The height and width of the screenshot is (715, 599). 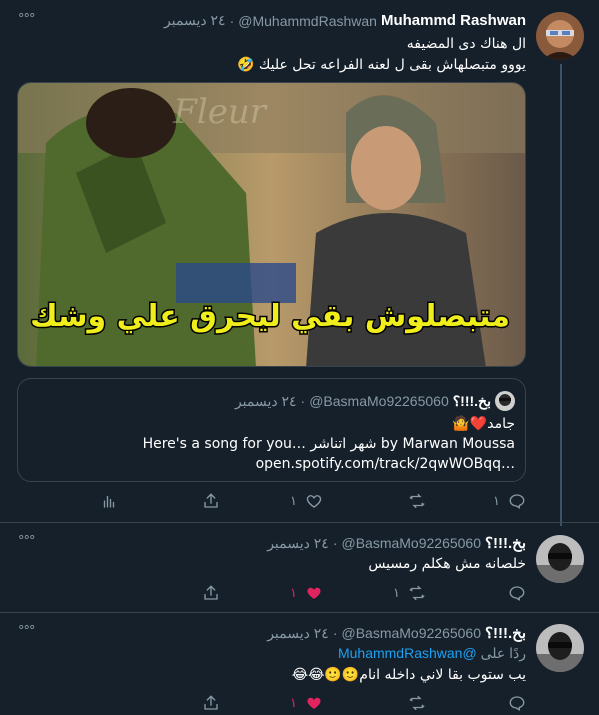 I want to click on replying-to-label: ردًا على, so click(x=503, y=653).